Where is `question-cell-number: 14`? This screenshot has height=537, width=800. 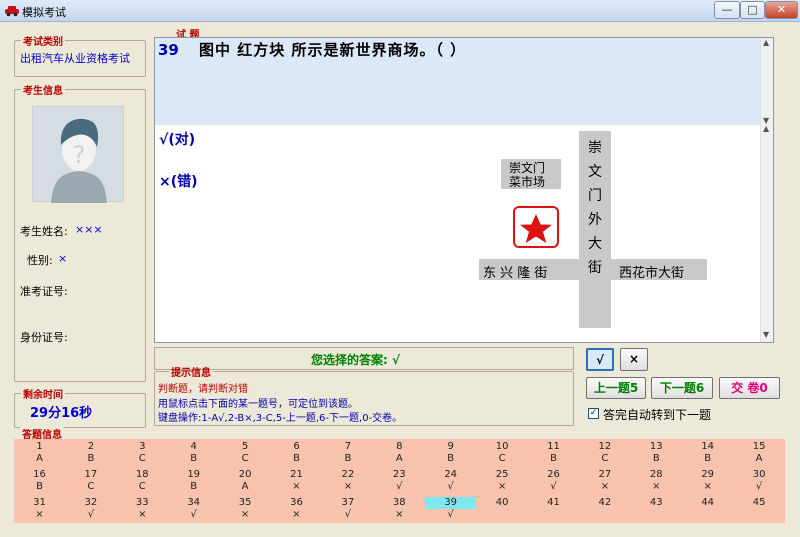 question-cell-number: 14 is located at coordinates (708, 446).